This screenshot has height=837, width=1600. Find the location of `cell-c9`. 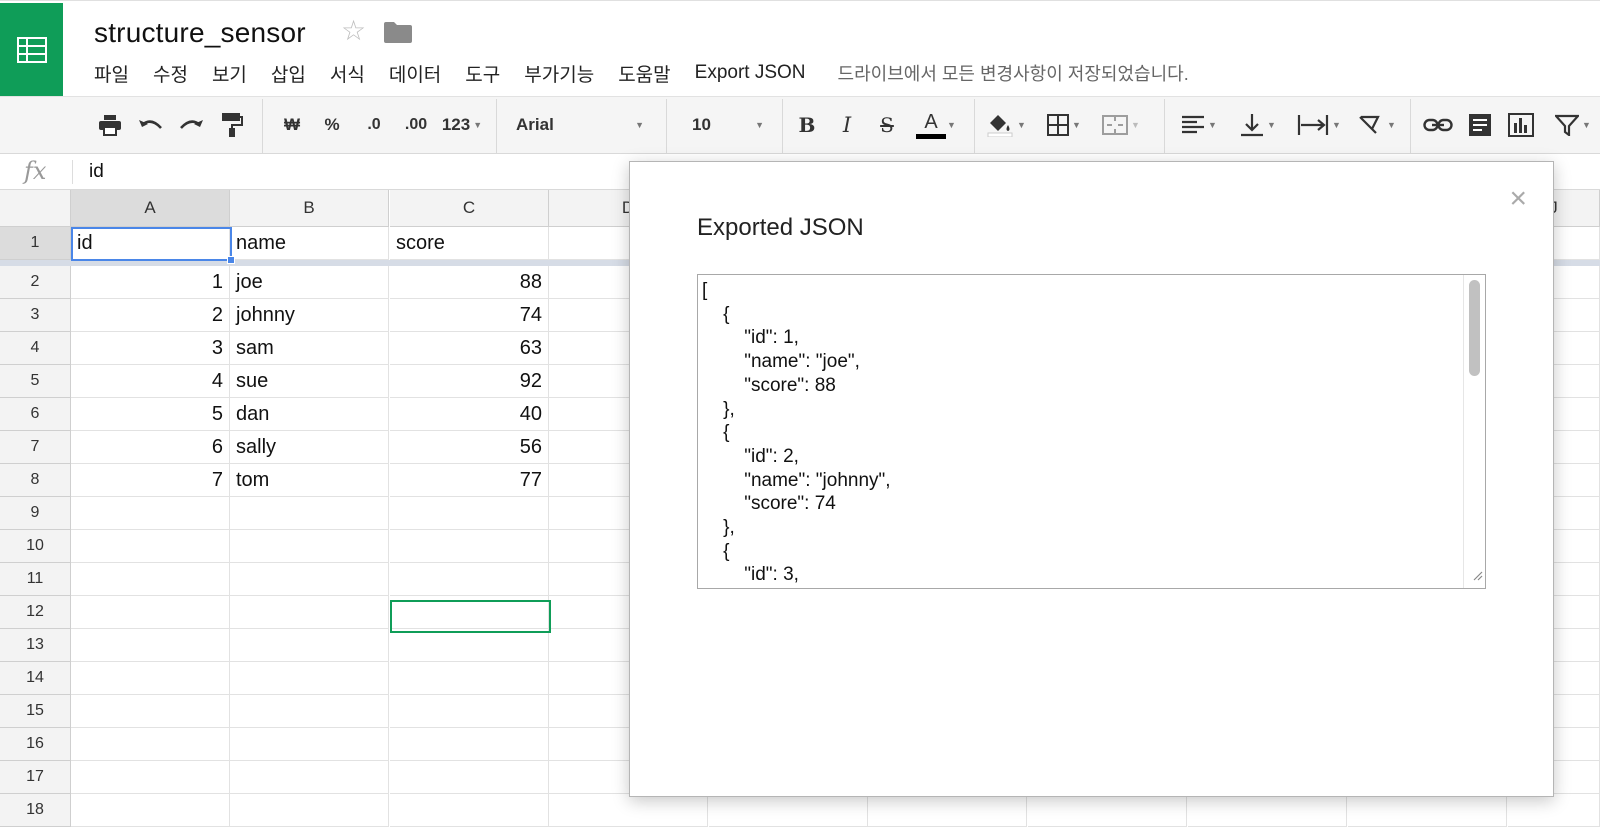

cell-c9 is located at coordinates (469, 513).